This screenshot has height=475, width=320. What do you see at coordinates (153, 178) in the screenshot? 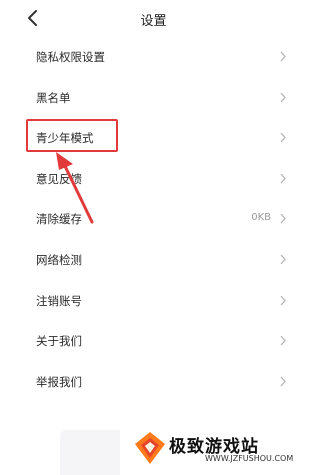
I see `settings-item-feedback: 意见反馈` at bounding box center [153, 178].